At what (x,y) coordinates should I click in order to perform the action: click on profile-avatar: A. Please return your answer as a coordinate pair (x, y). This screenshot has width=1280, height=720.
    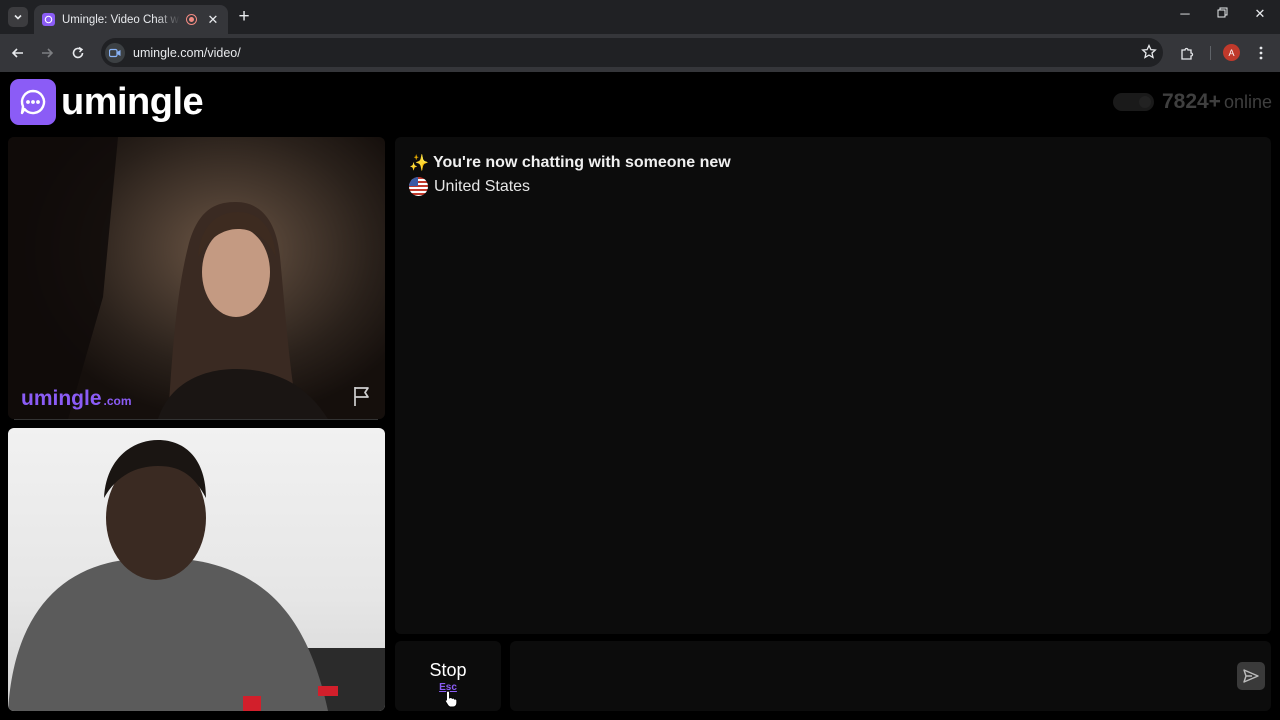
    Looking at the image, I should click on (1231, 52).